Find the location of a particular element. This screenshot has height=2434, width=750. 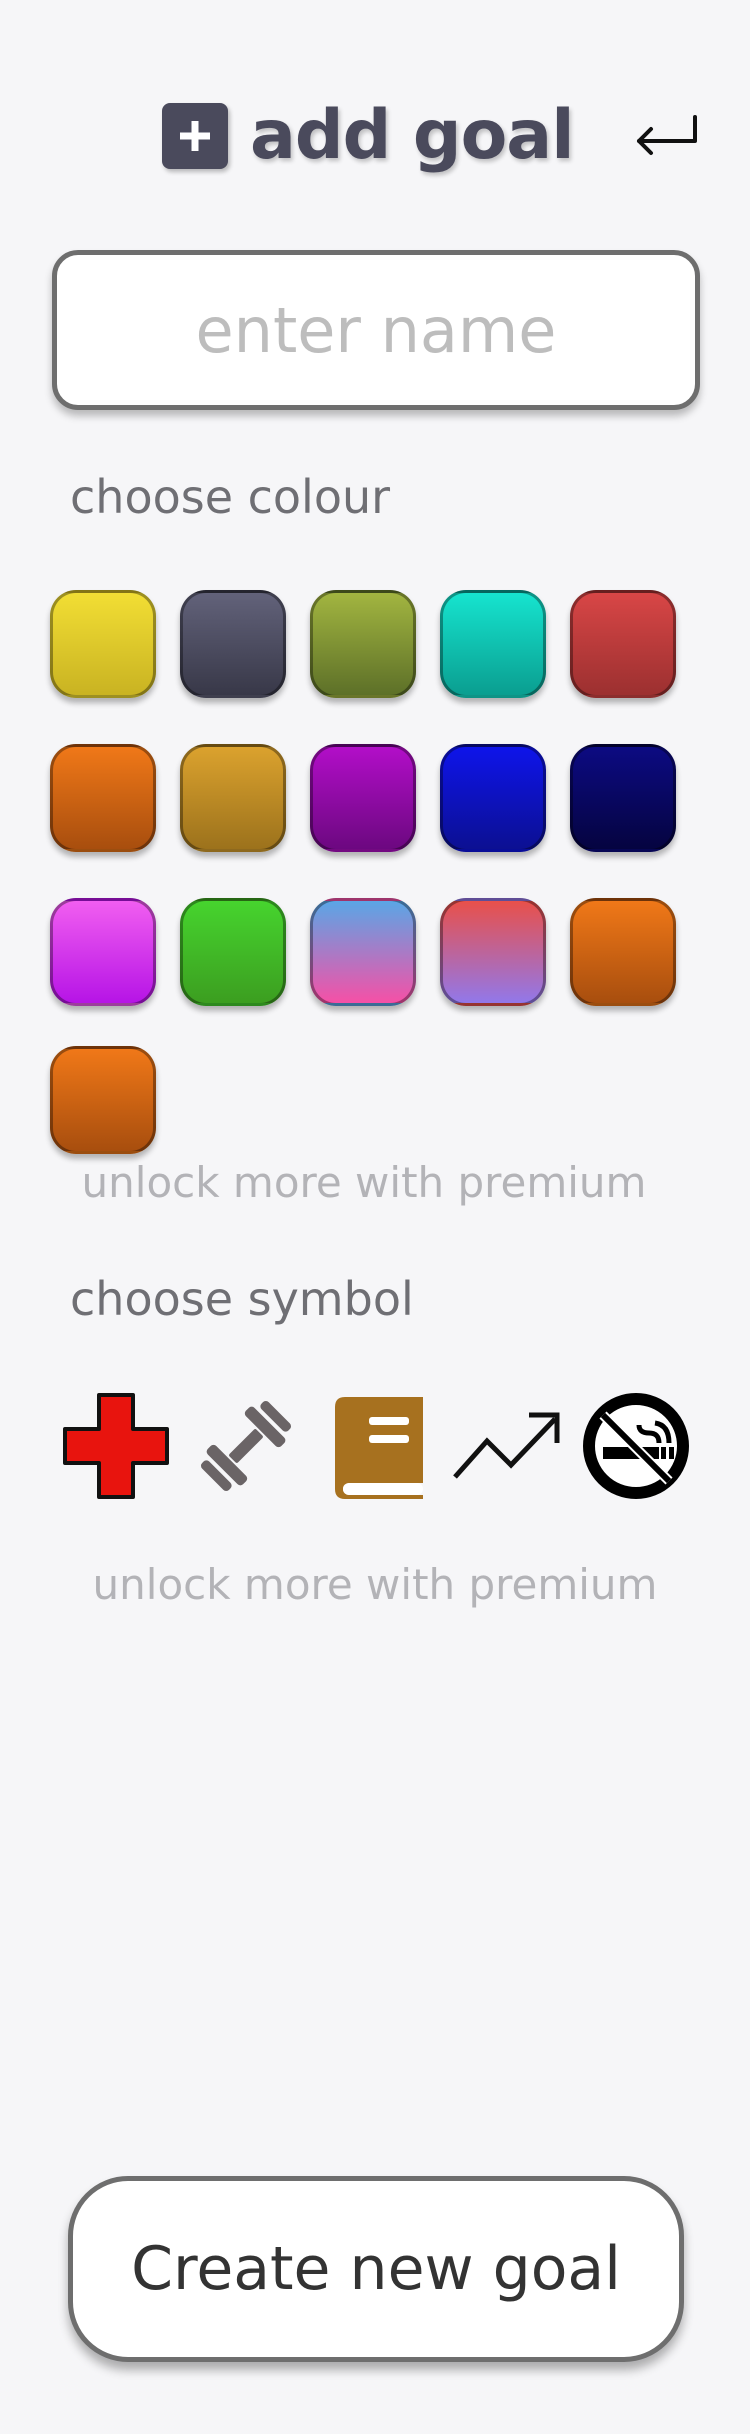

back-button is located at coordinates (666, 136).